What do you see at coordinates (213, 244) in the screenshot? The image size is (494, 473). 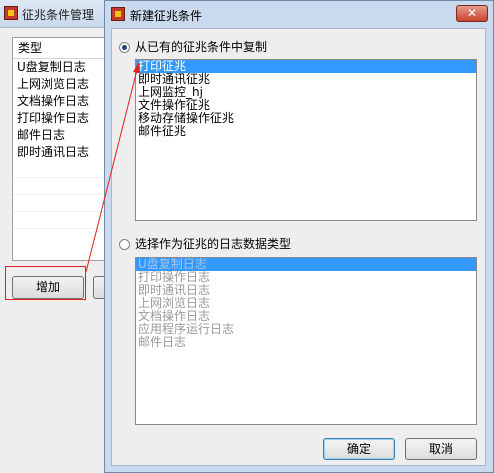 I see `log-type-label: 选择作为征兆的日志数据类型` at bounding box center [213, 244].